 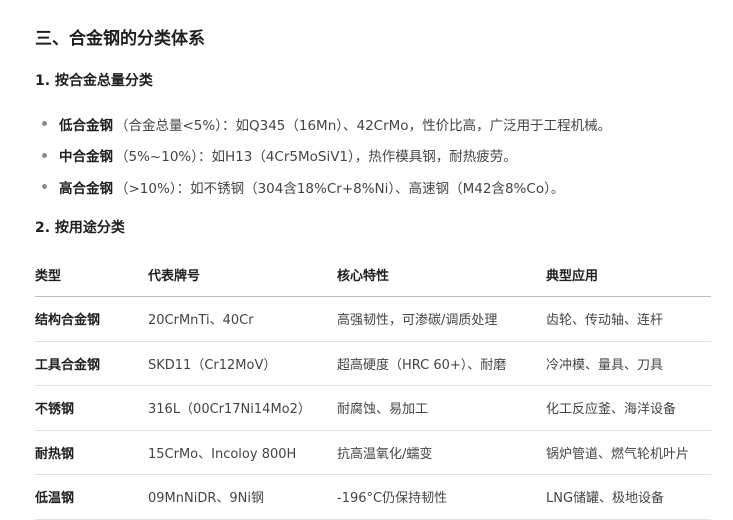 What do you see at coordinates (628, 274) in the screenshot?
I see `header-applications: 典型应用` at bounding box center [628, 274].